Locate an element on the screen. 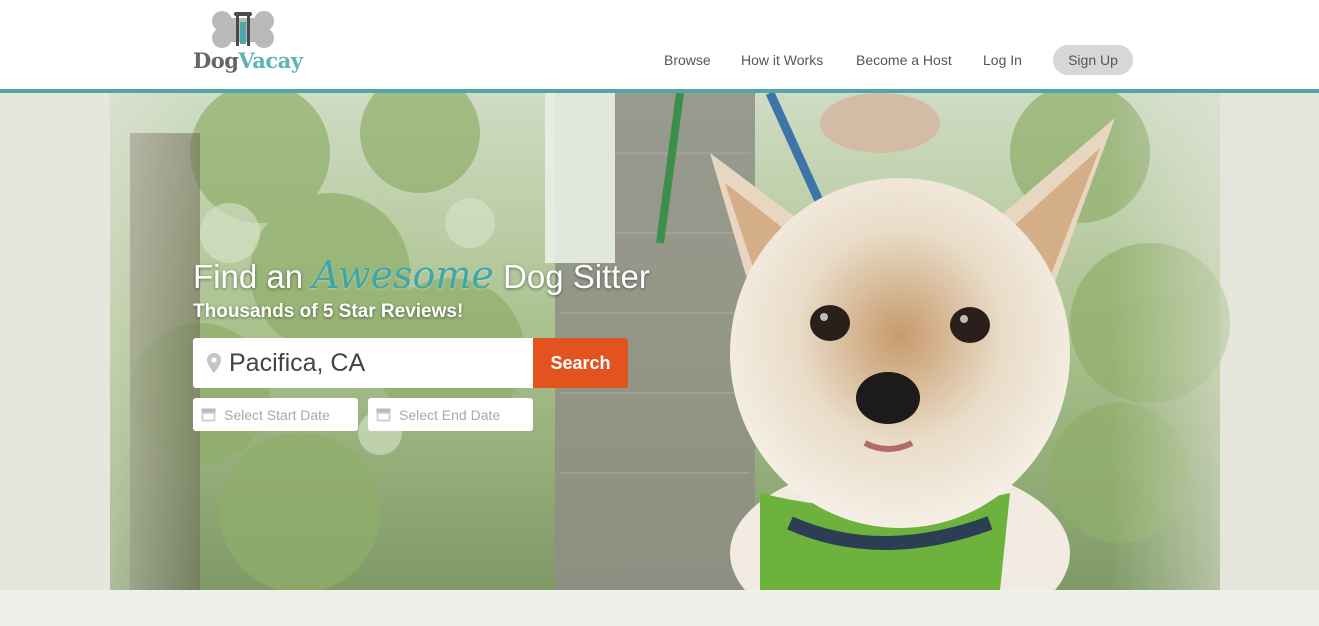  hero-title: Find an Awesome Dog Sitter is located at coordinates (421, 275).